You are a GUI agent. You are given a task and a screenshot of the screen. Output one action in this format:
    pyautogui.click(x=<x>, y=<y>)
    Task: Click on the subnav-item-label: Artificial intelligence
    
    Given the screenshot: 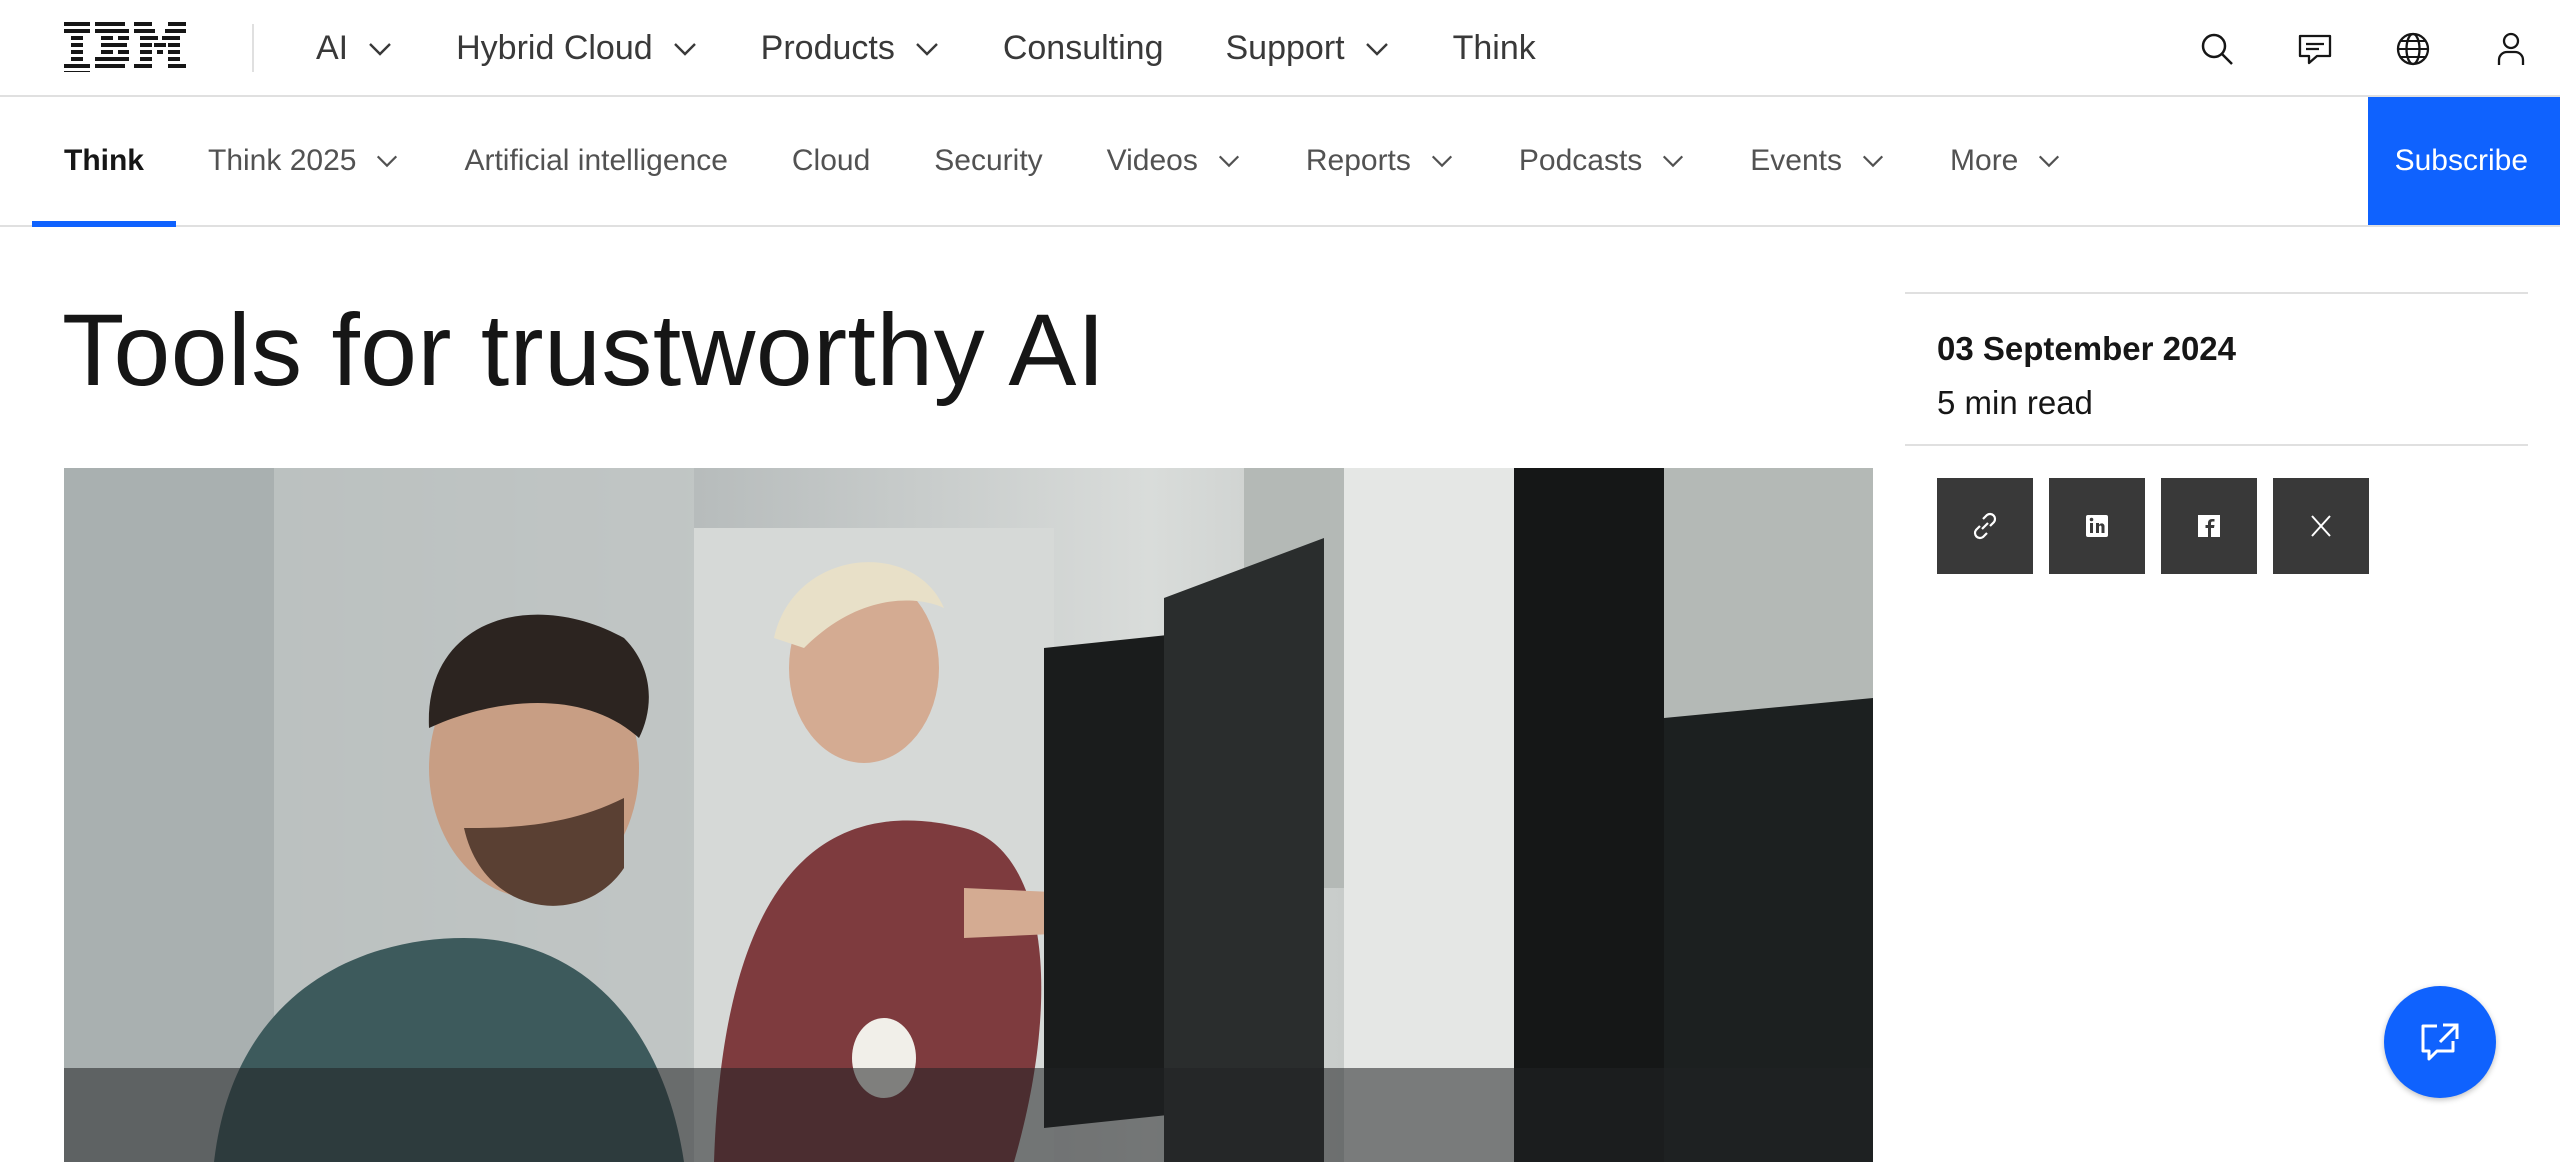 What is the action you would take?
    pyautogui.click(x=596, y=160)
    